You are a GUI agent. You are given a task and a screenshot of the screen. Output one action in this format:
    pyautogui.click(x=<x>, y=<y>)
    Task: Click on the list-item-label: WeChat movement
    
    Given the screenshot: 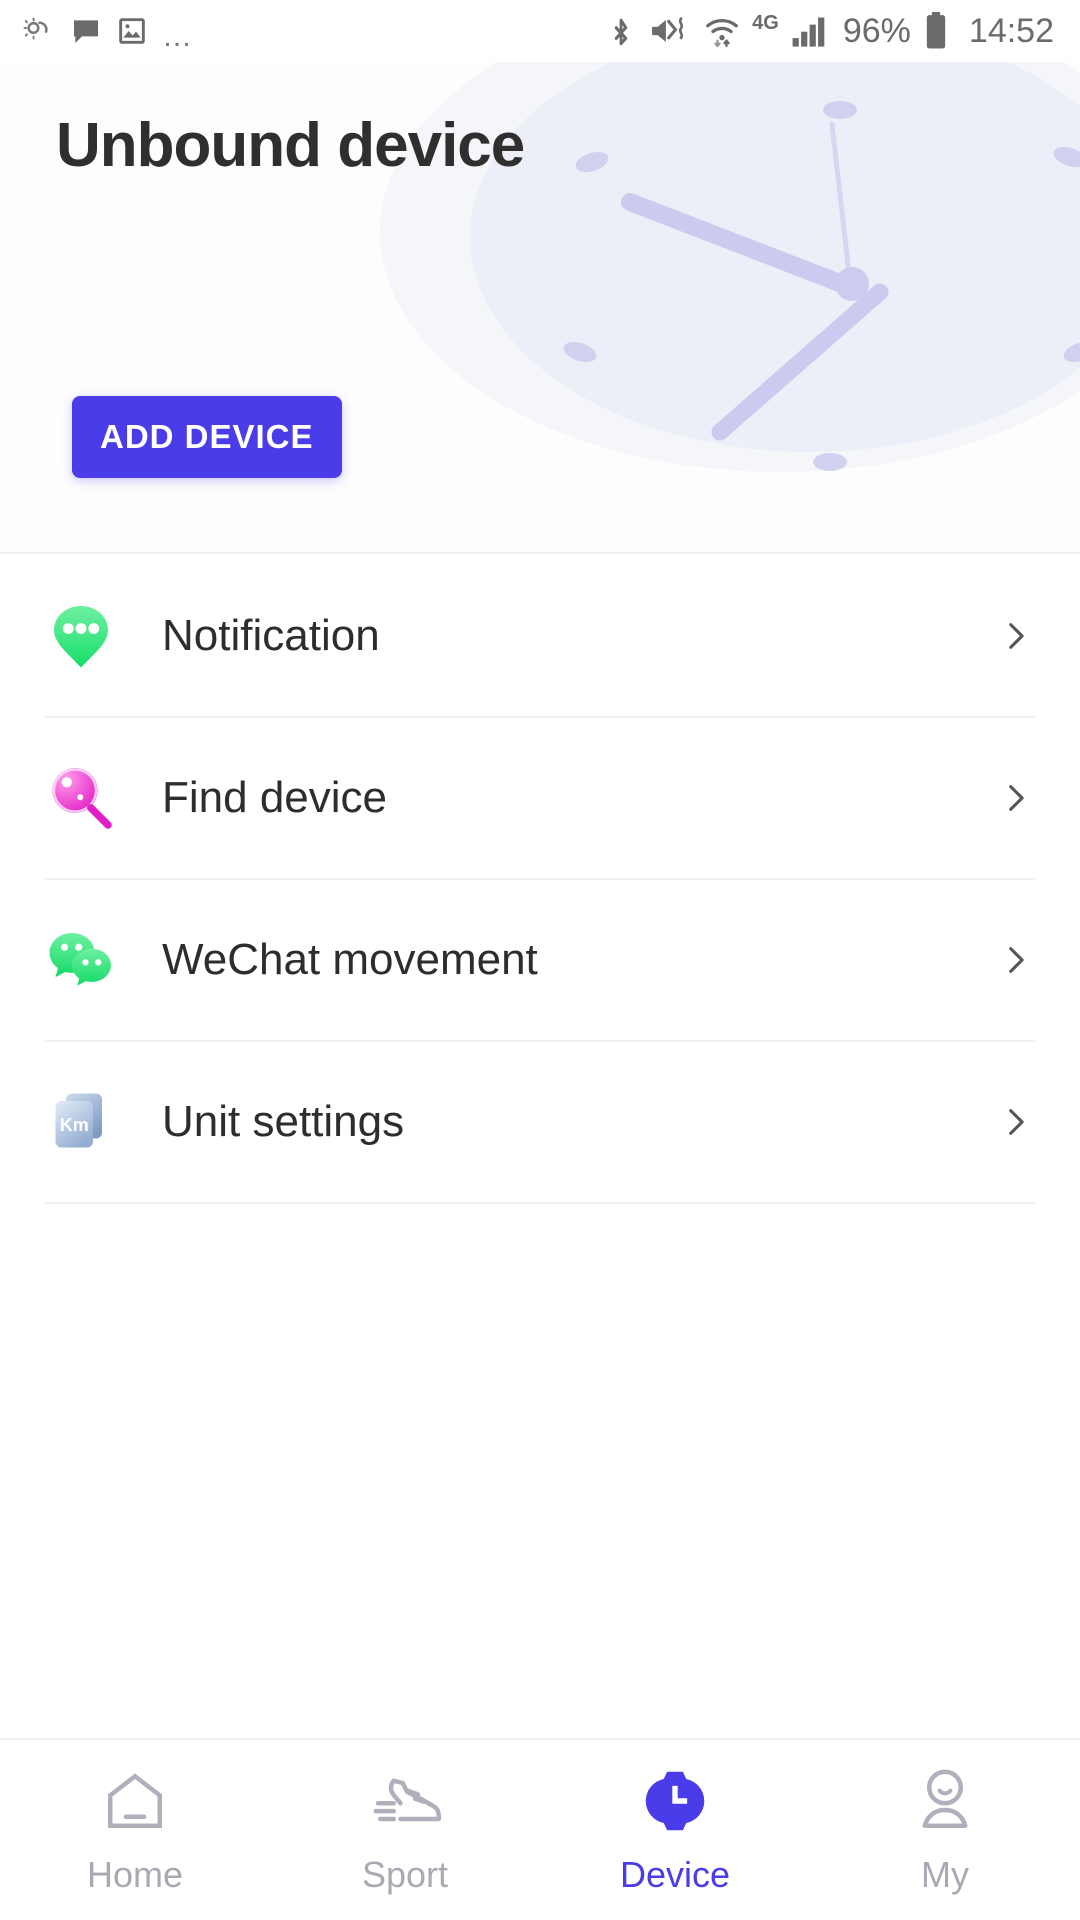 What is the action you would take?
    pyautogui.click(x=350, y=959)
    